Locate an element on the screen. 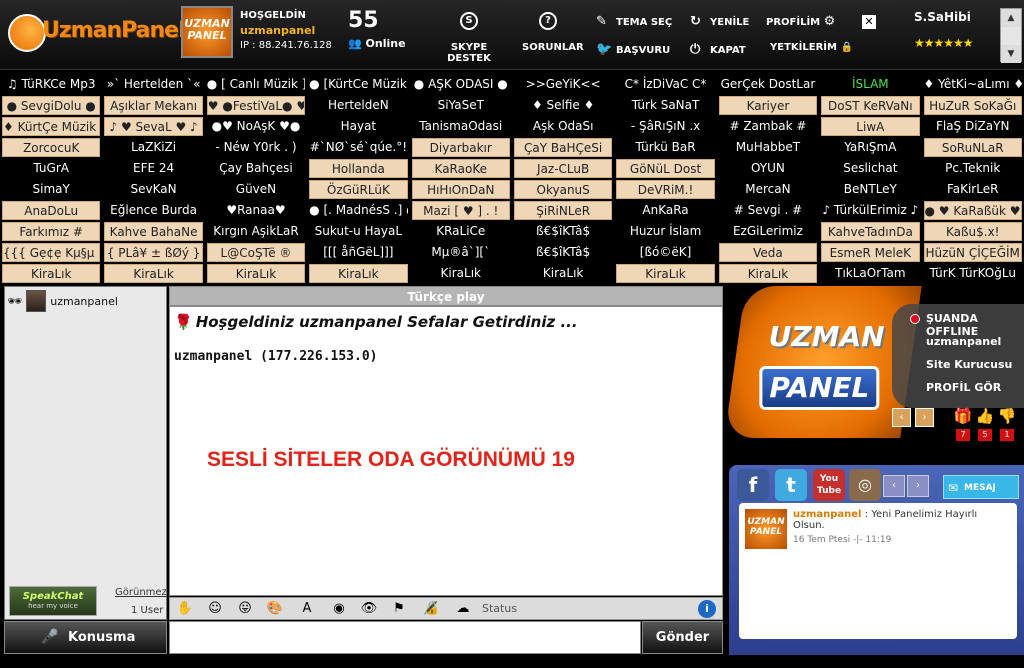 The image size is (1024, 668). room-button: DeVRiM.! is located at coordinates (665, 189).